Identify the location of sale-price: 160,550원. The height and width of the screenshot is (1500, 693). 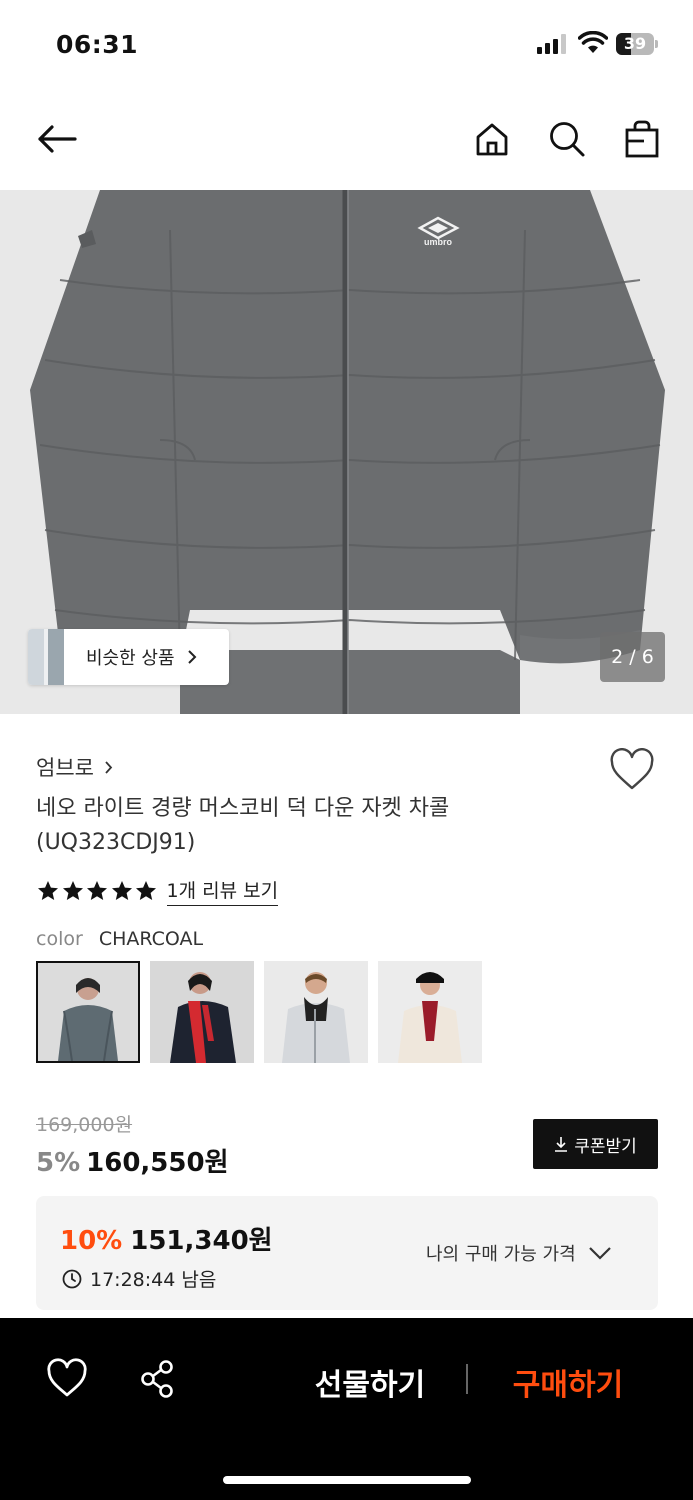
(157, 1163).